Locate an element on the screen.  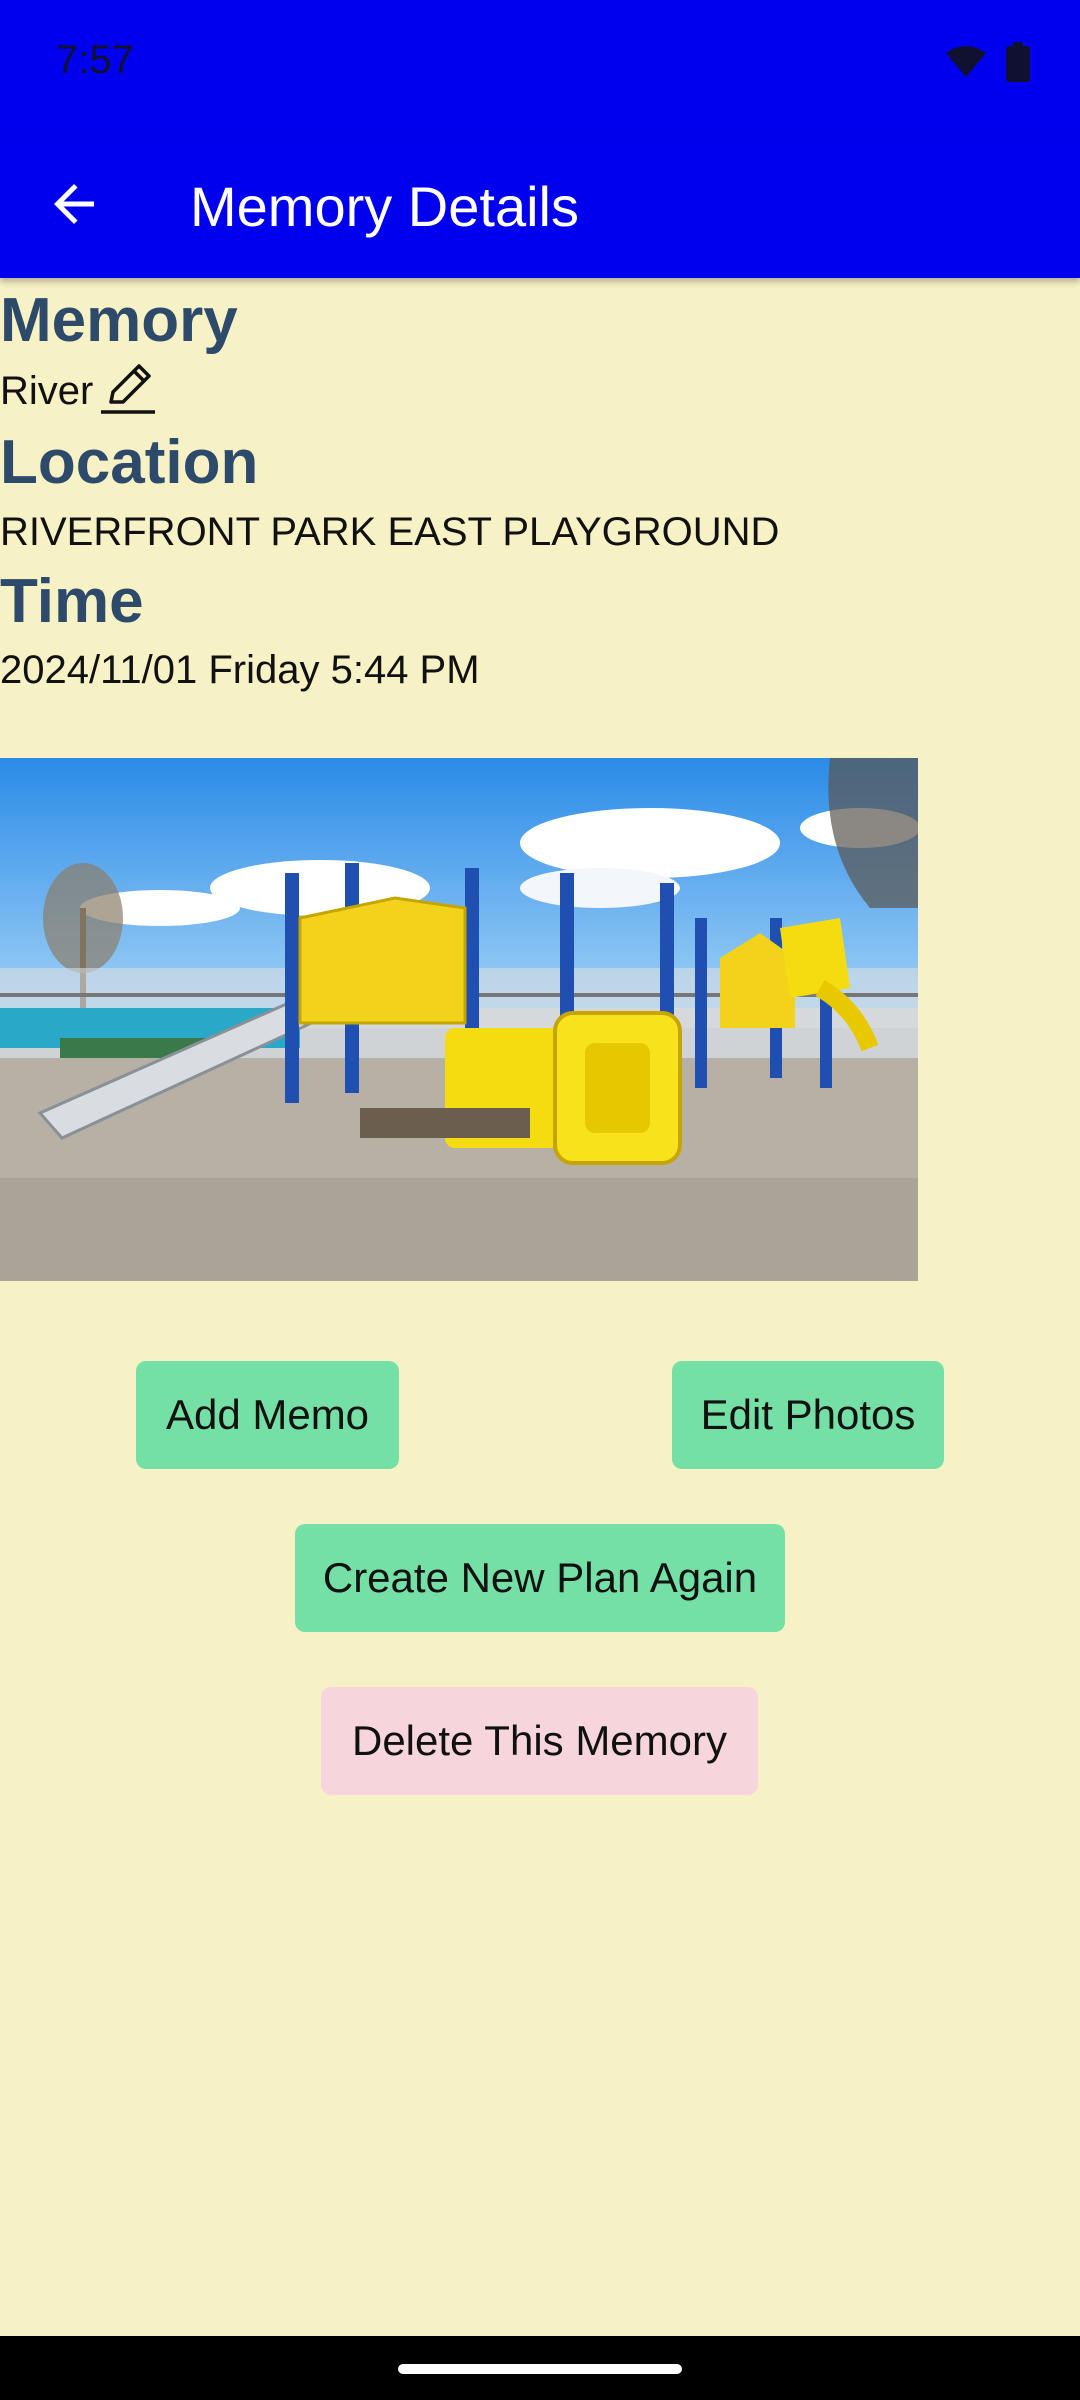
time-label: Time is located at coordinates (72, 601).